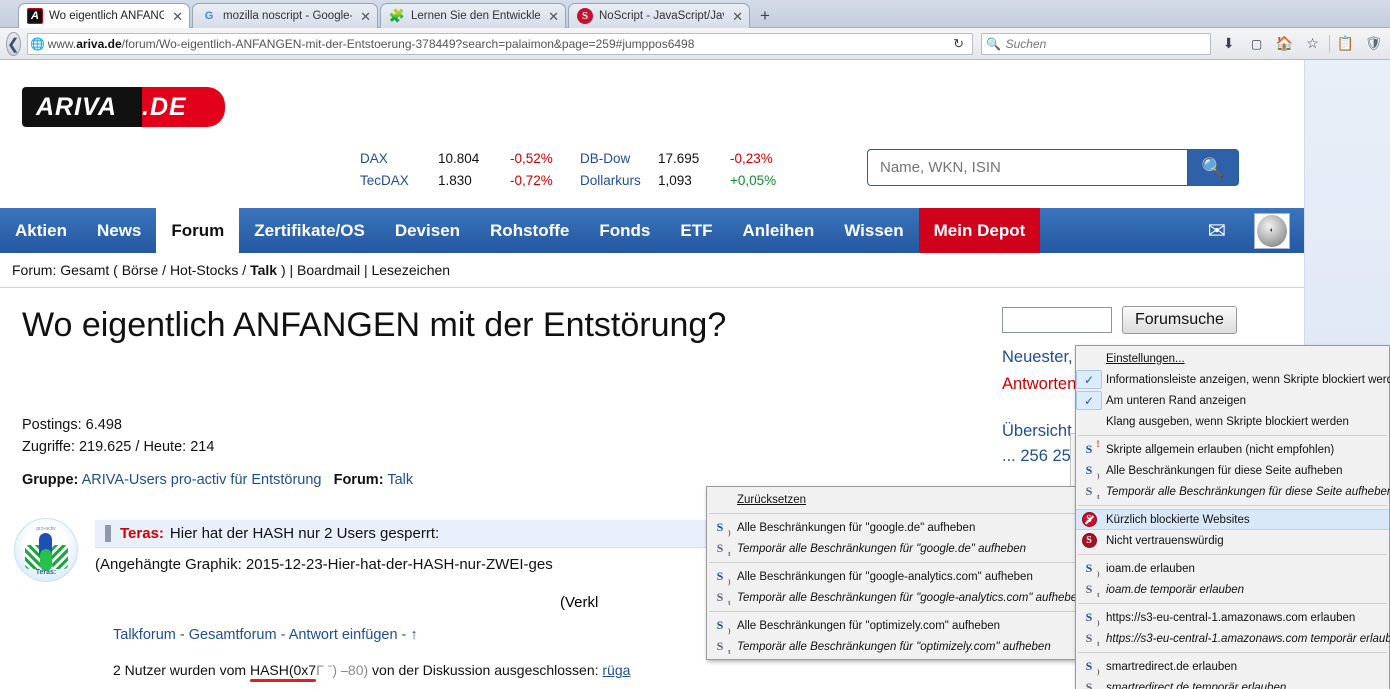 The image size is (1390, 689). I want to click on post-link-talkforum: Talkforum, so click(144, 635).